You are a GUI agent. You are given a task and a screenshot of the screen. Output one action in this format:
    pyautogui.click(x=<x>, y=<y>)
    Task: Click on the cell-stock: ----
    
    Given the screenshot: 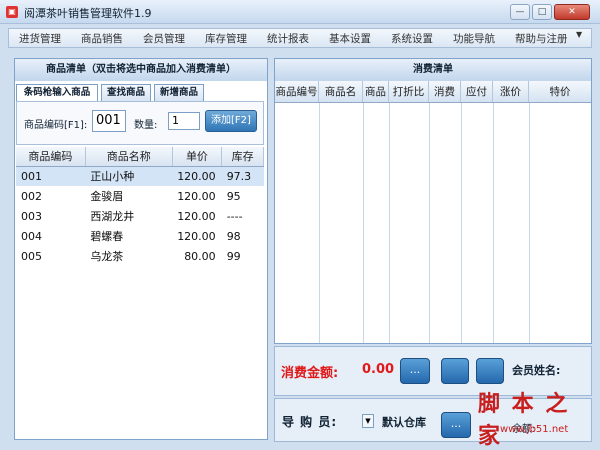 What is the action you would take?
    pyautogui.click(x=234, y=216)
    